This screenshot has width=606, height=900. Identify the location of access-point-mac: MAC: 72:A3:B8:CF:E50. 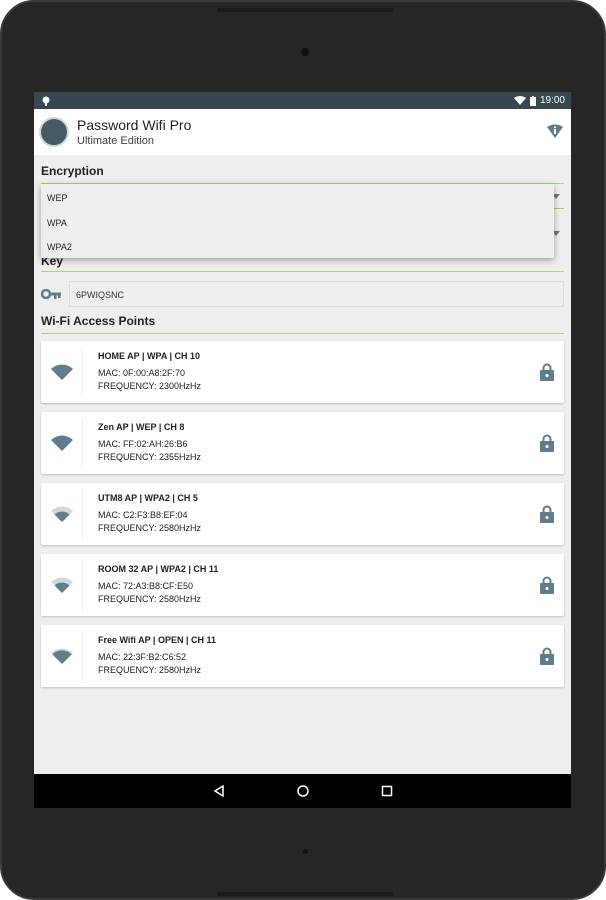
(146, 586).